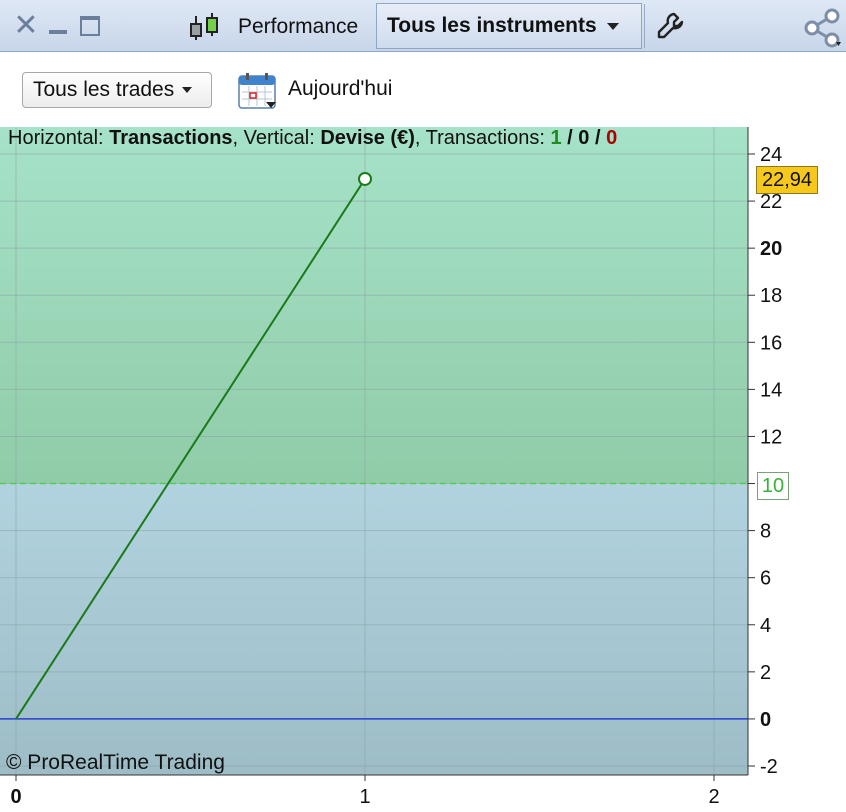  I want to click on vertical-axis-value: Devise (€), so click(367, 138).